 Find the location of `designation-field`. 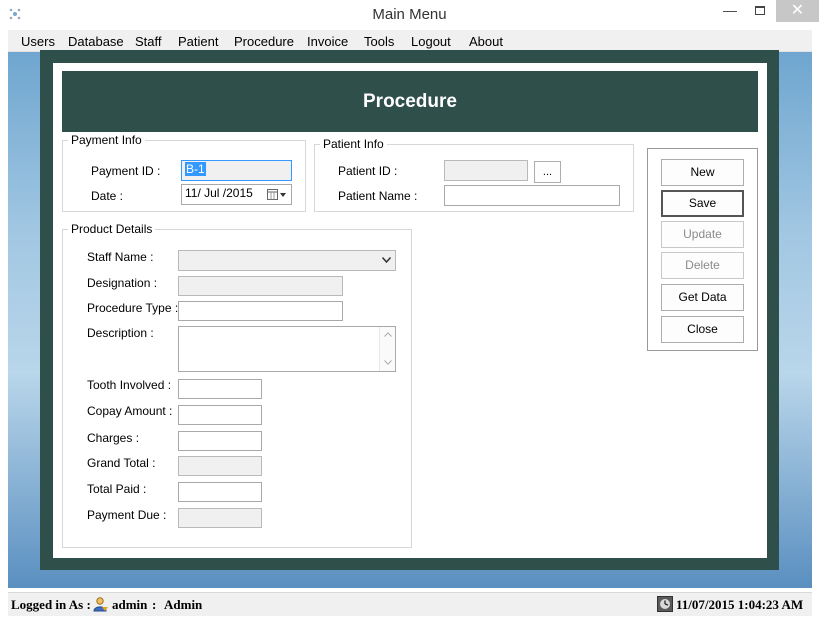

designation-field is located at coordinates (260, 286).